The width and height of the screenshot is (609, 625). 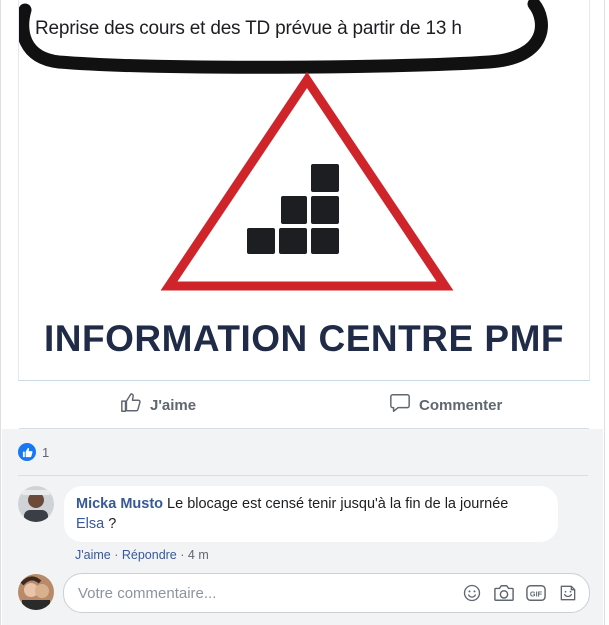 I want to click on comment-mention-link: Elsa, so click(x=90, y=524).